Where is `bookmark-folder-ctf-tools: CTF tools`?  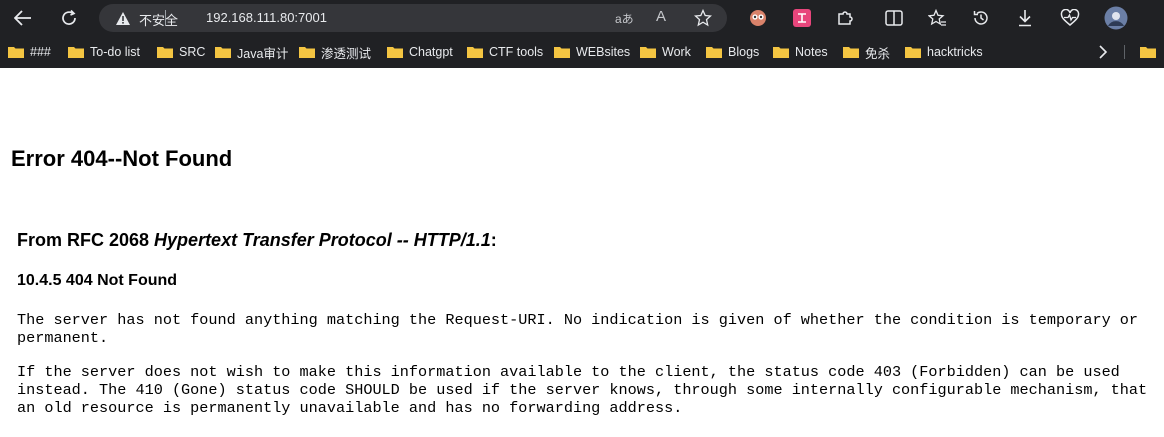 bookmark-folder-ctf-tools: CTF tools is located at coordinates (505, 52).